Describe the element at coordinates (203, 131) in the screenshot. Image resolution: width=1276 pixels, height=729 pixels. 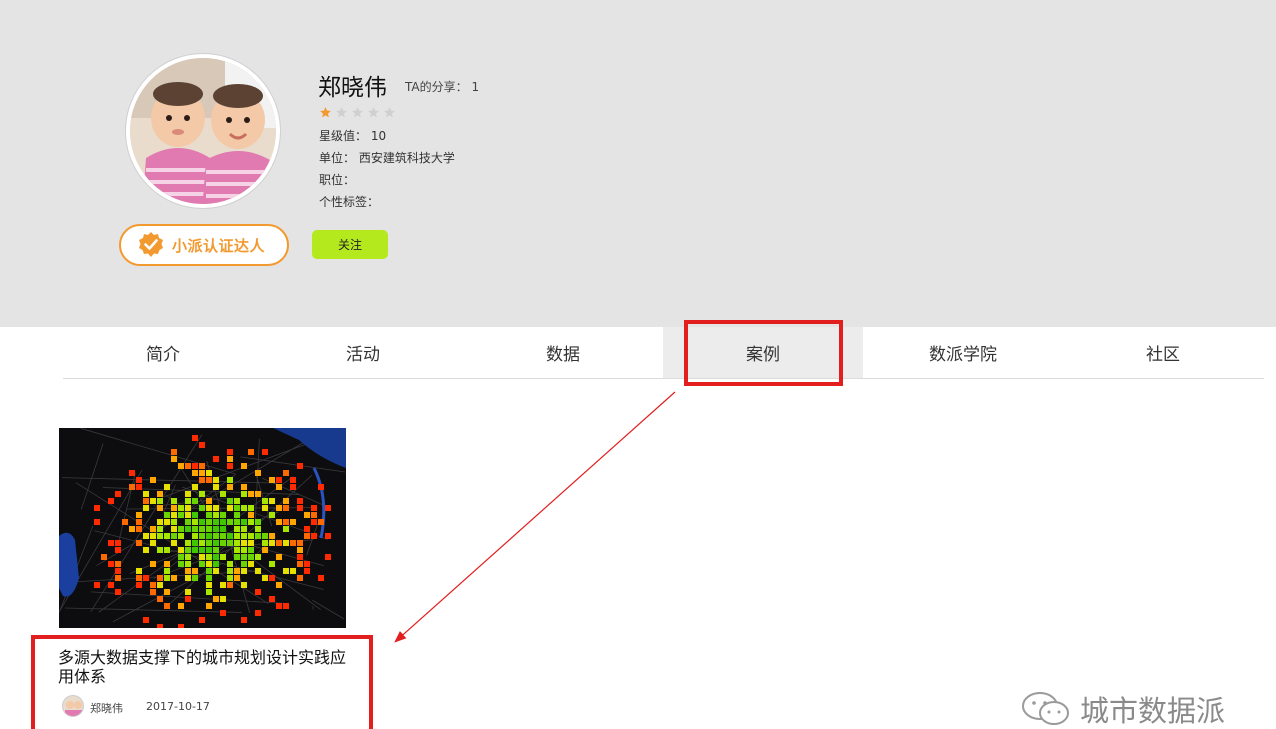
I see `user-avatar` at that location.